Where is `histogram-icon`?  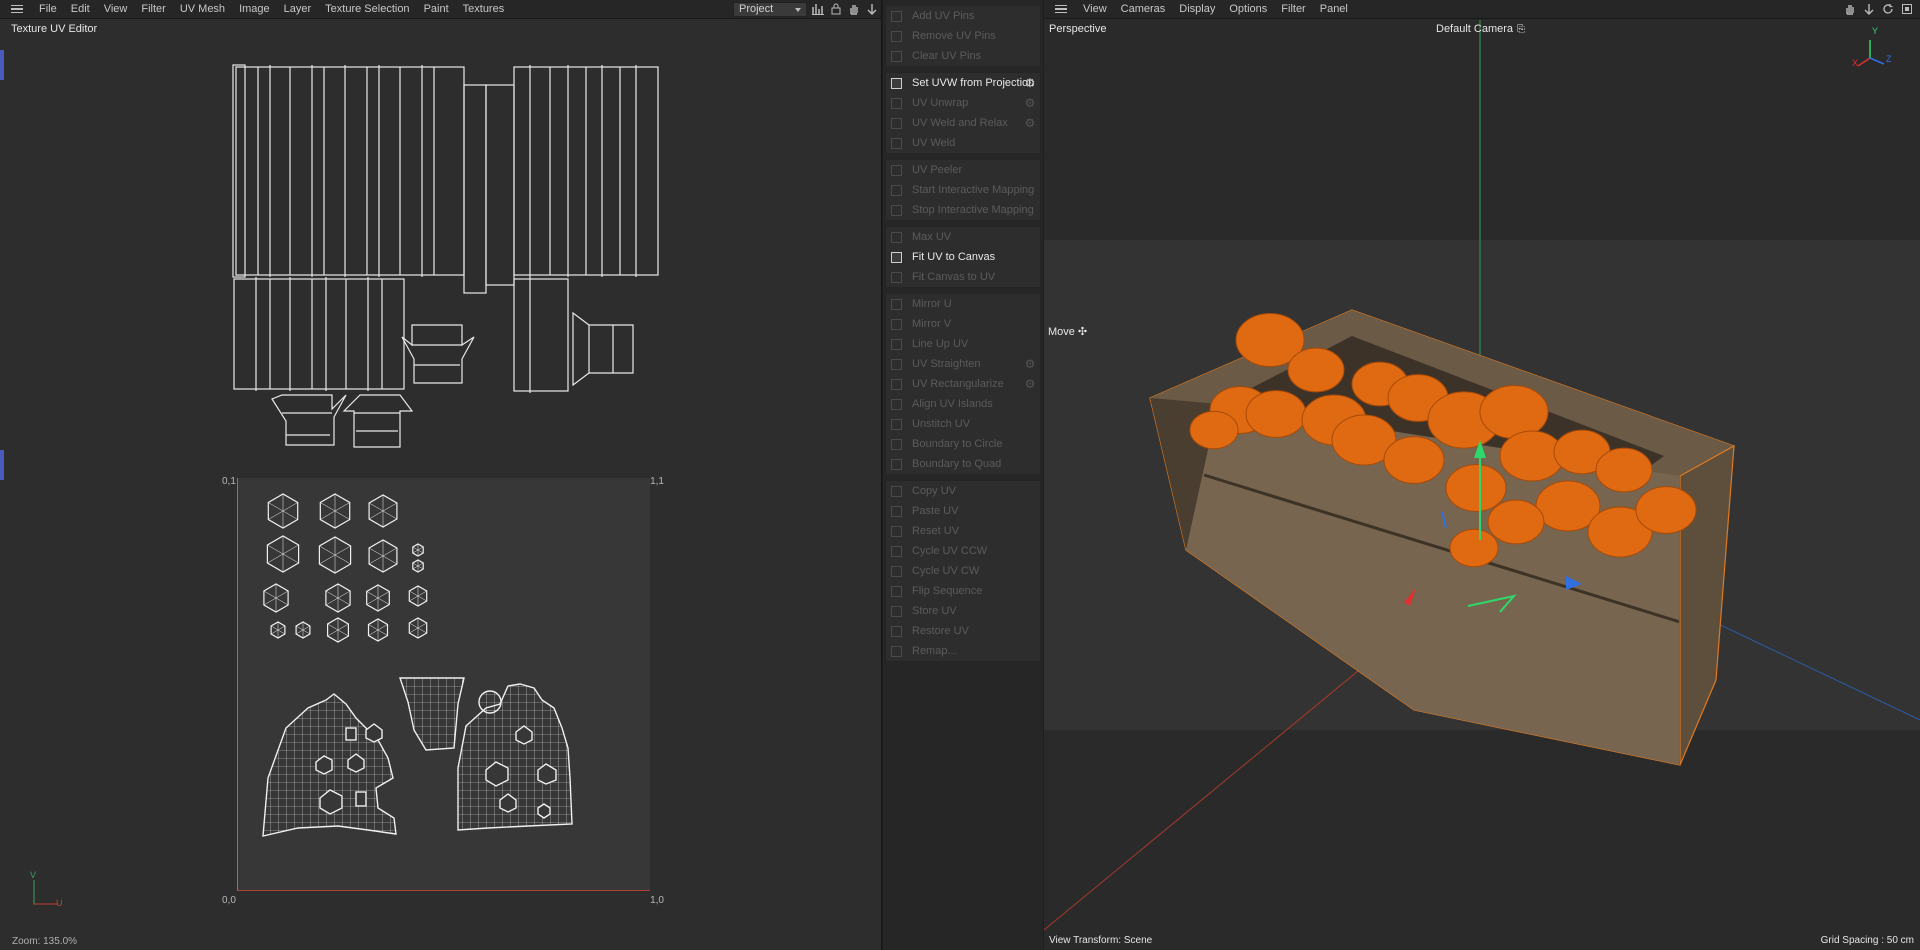
histogram-icon is located at coordinates (818, 9).